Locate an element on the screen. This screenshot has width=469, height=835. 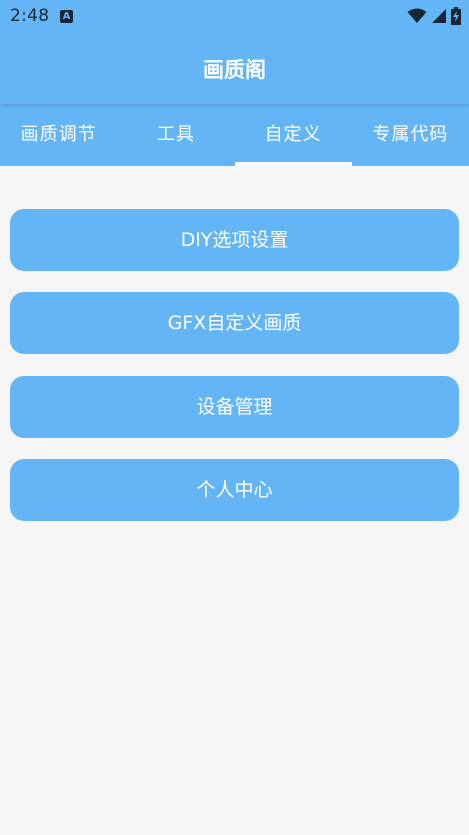
personal-center-button: 个人中心 is located at coordinates (234, 490).